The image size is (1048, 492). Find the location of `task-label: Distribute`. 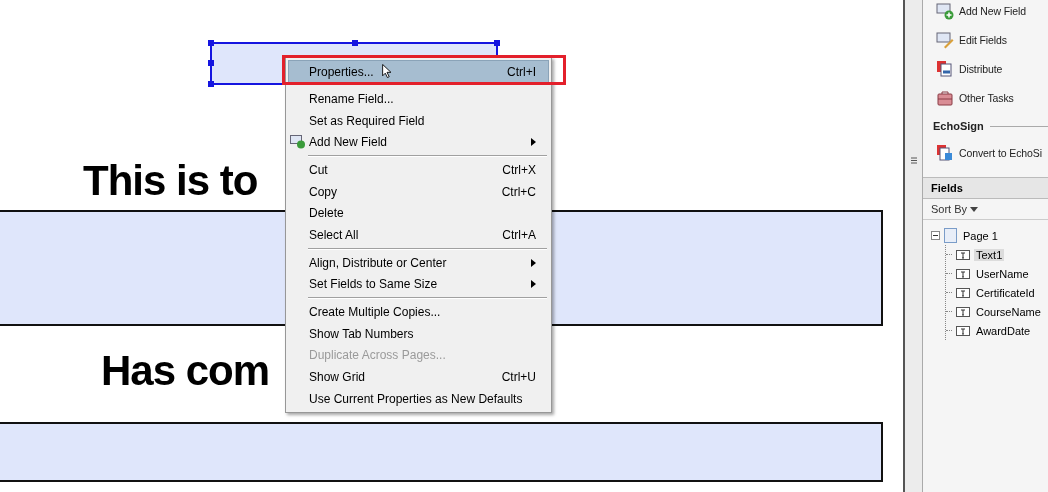

task-label: Distribute is located at coordinates (981, 68).